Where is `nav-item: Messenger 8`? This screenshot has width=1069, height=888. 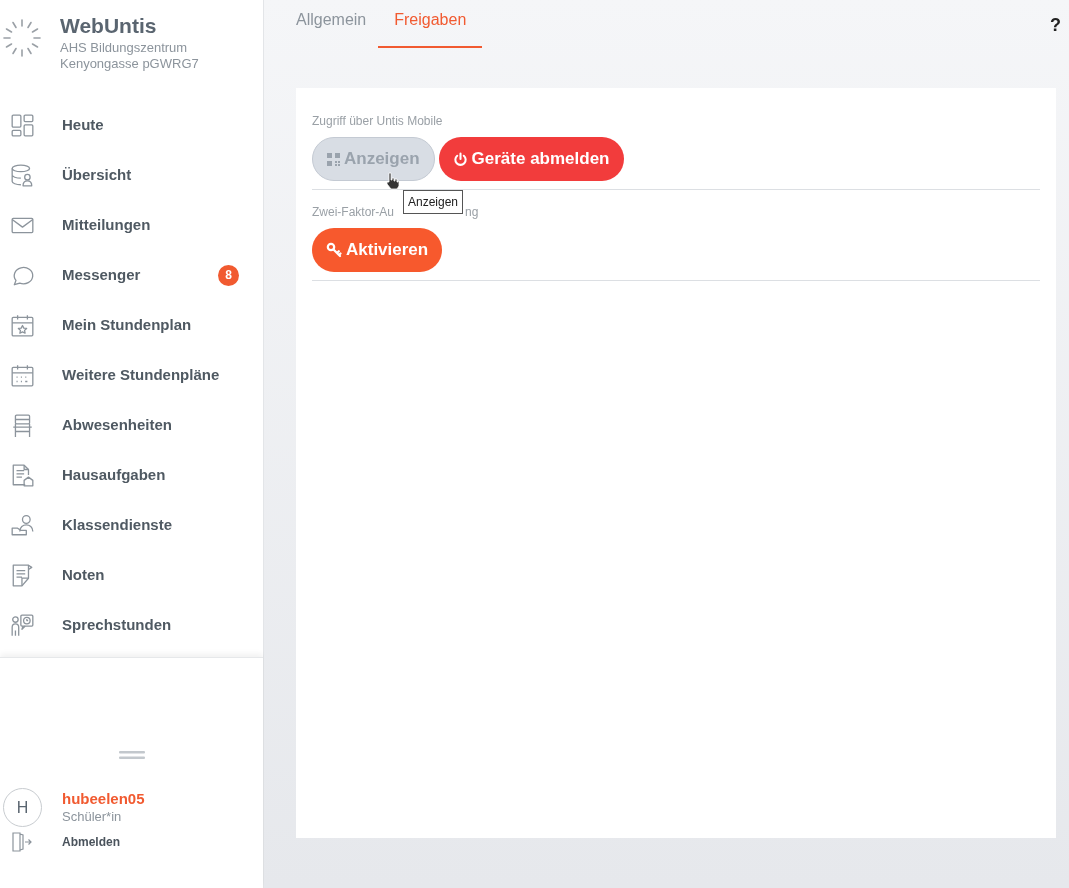 nav-item: Messenger 8 is located at coordinates (131, 275).